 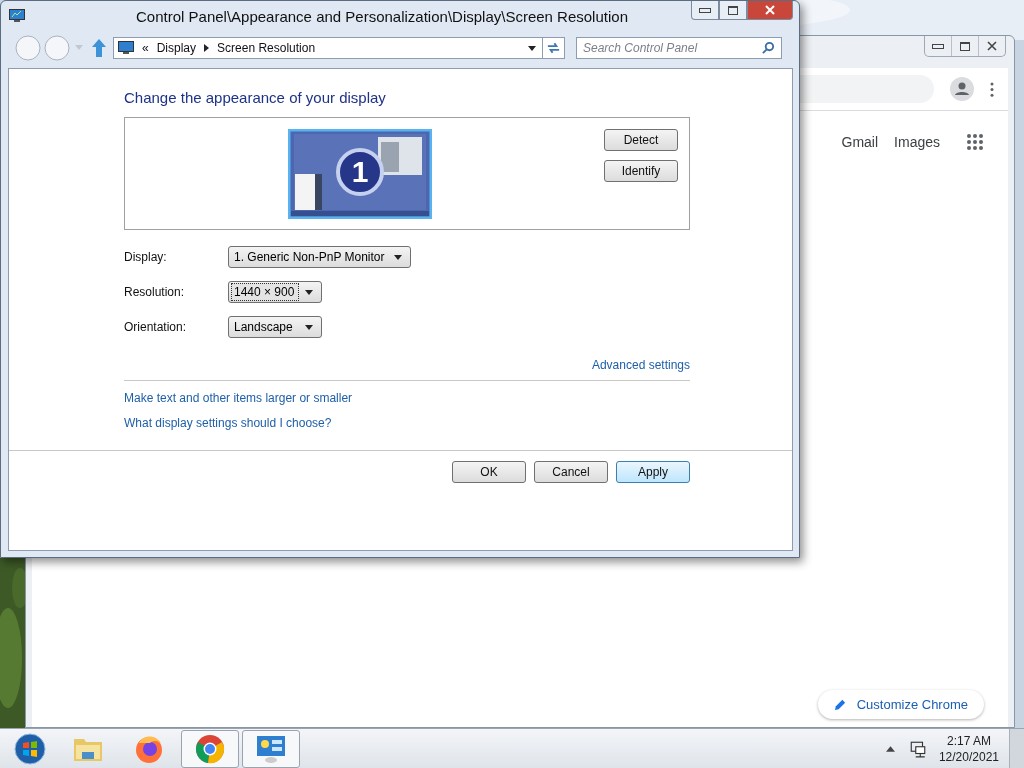 I want to click on profile-icon, so click(x=962, y=89).